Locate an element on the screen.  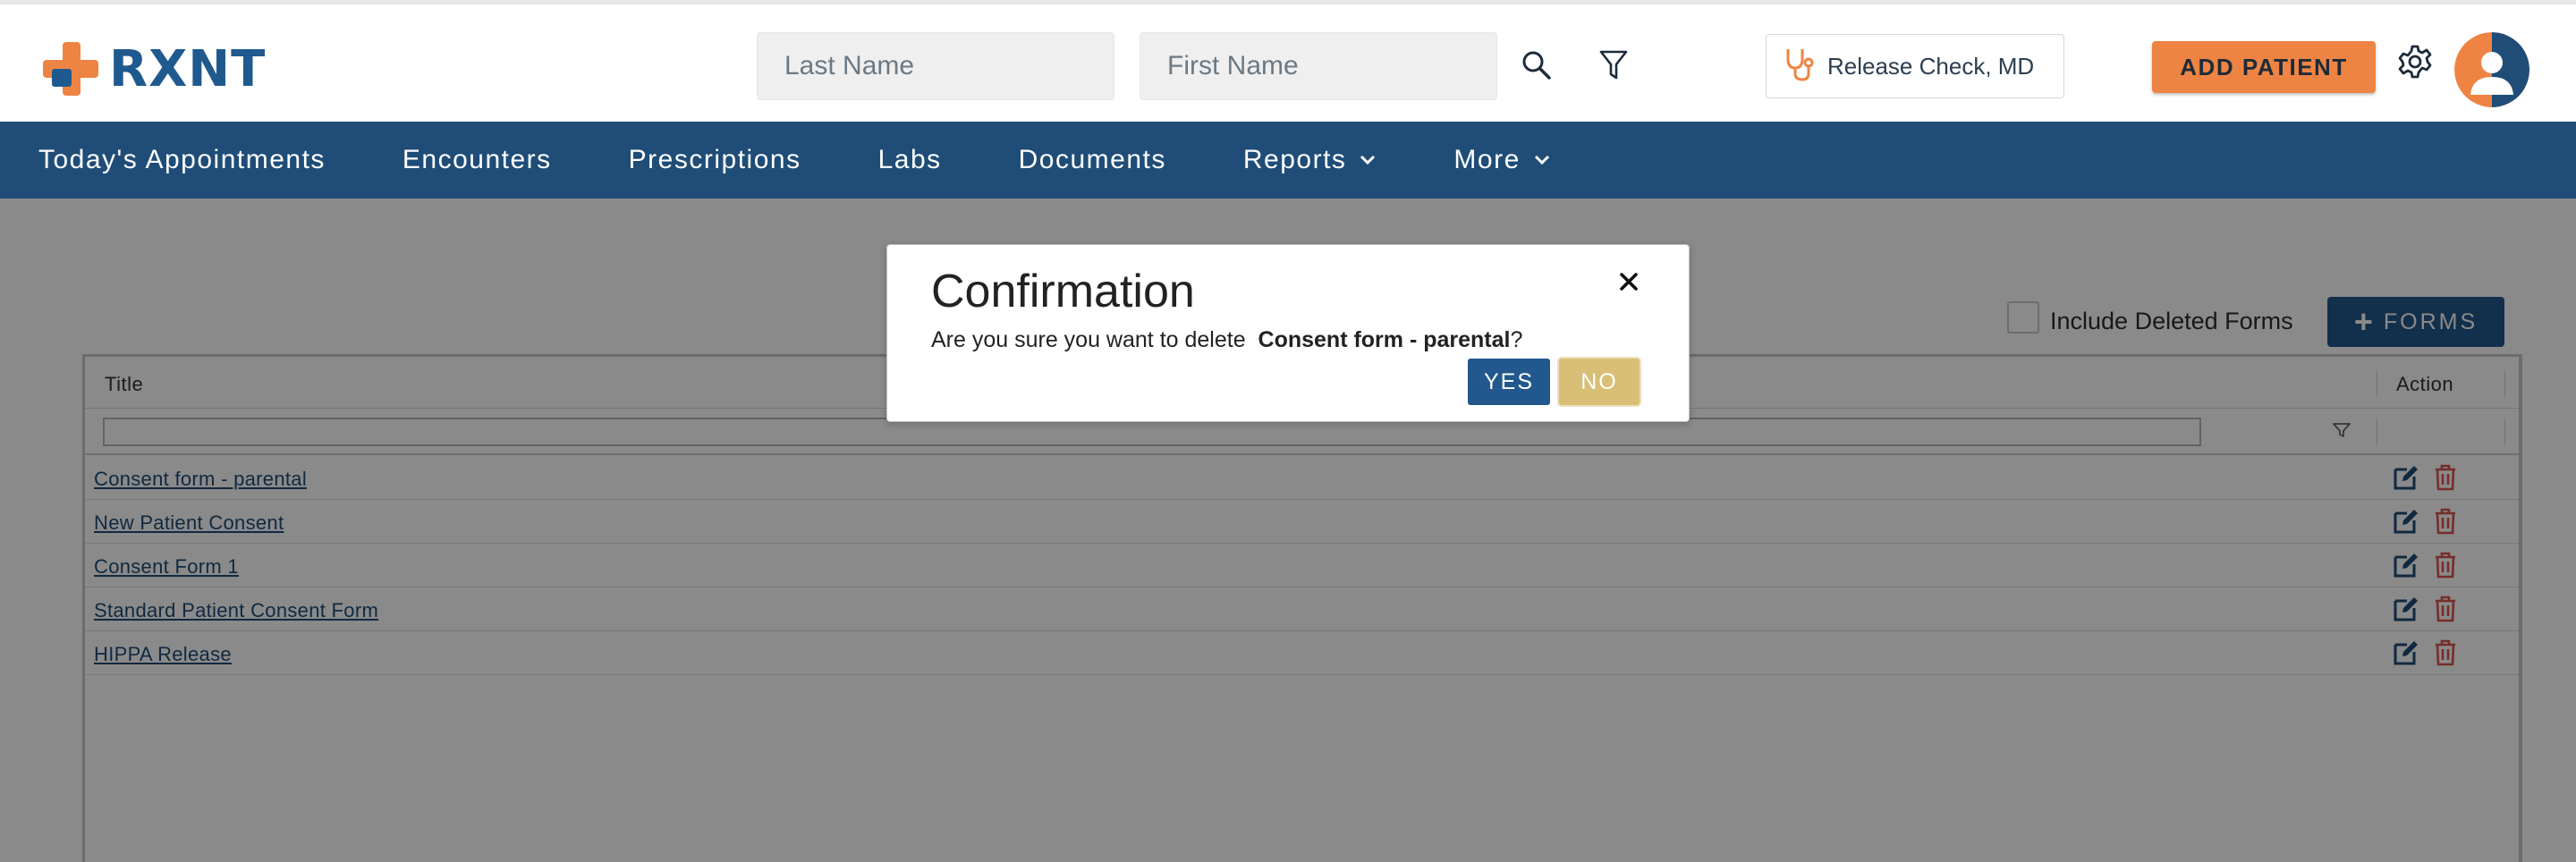
nav-item-encounters: Encounters is located at coordinates (477, 160).